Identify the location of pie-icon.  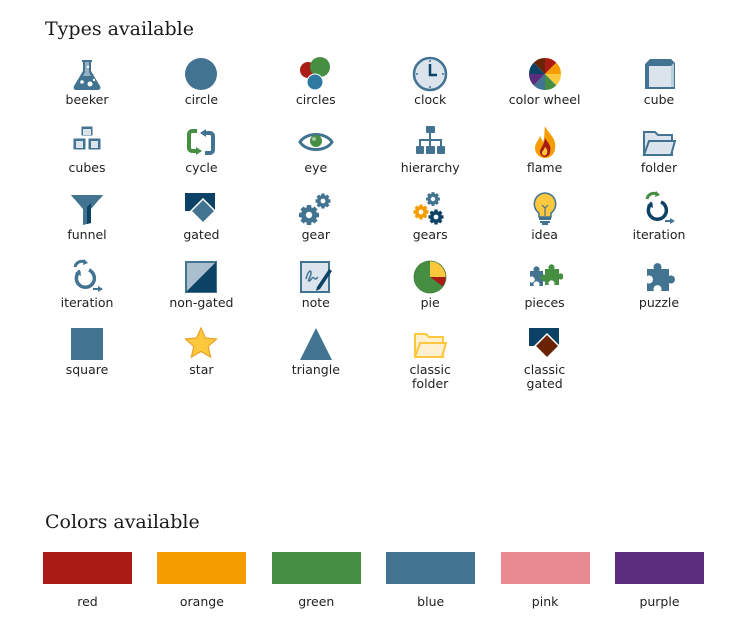
(430, 276).